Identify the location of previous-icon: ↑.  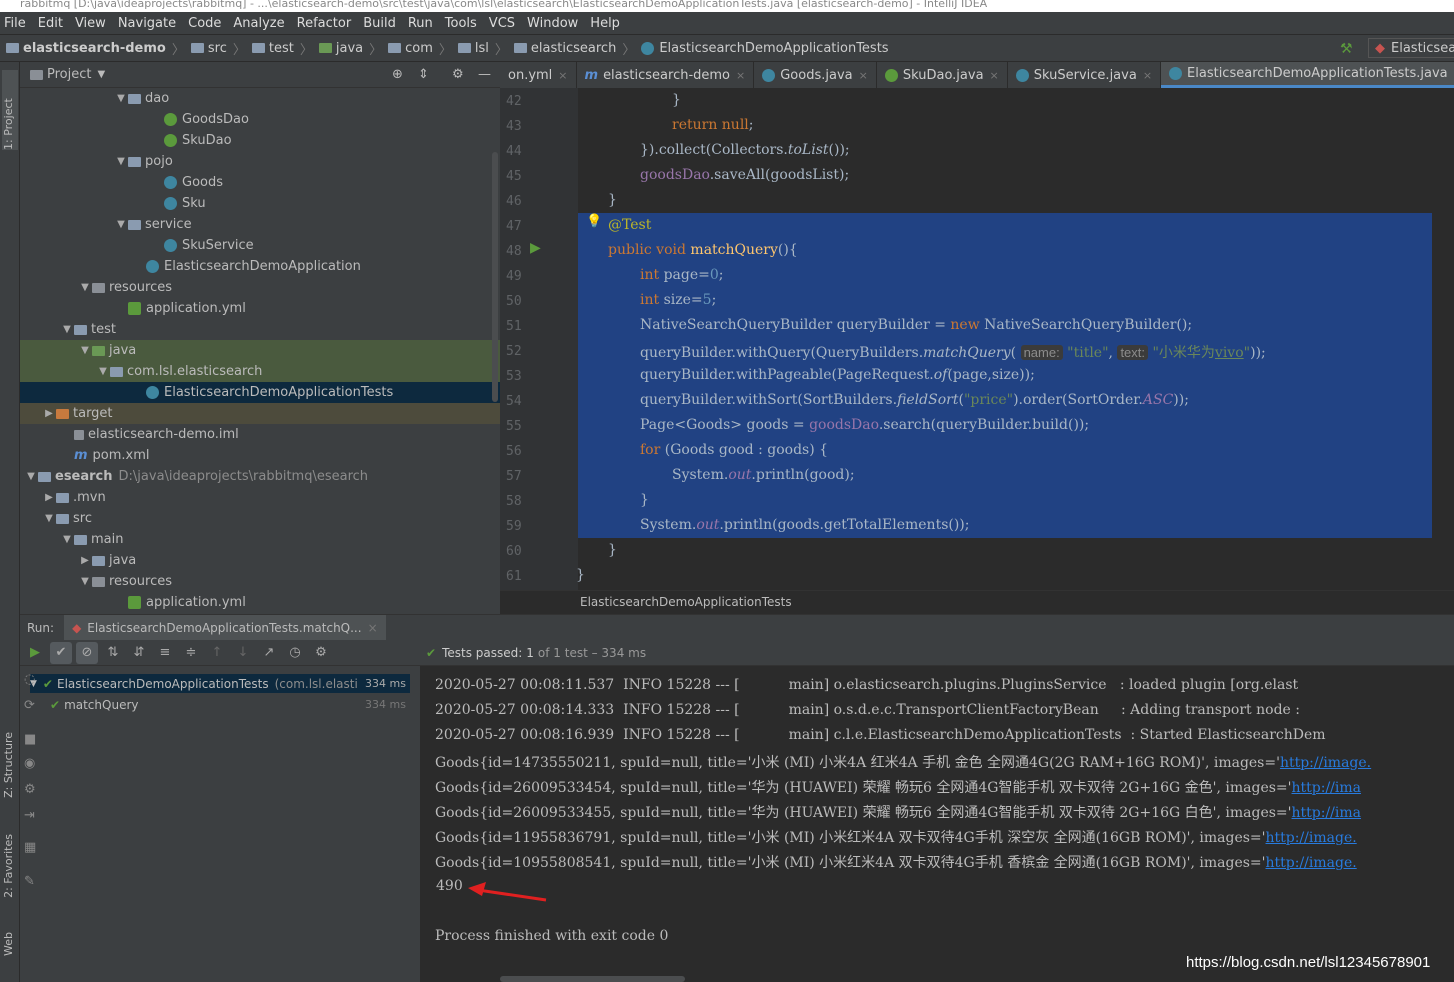
(217, 653).